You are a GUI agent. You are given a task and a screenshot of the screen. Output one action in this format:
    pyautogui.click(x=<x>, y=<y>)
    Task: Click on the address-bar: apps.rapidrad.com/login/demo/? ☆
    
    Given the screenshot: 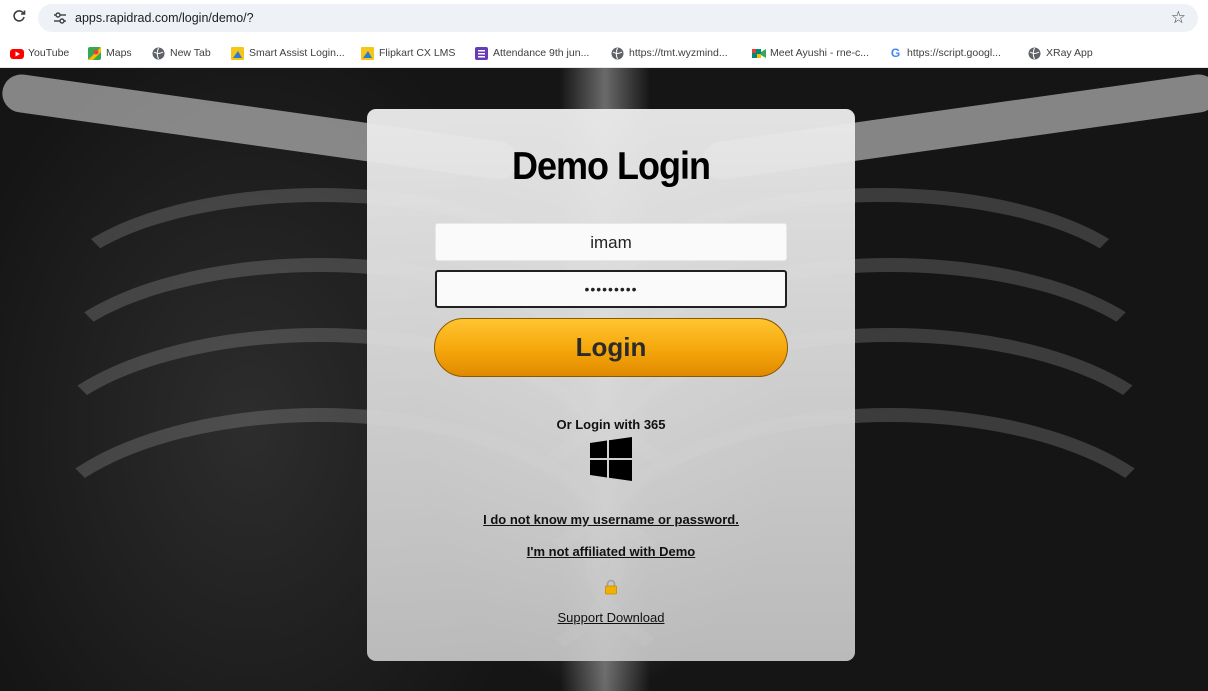 What is the action you would take?
    pyautogui.click(x=618, y=18)
    